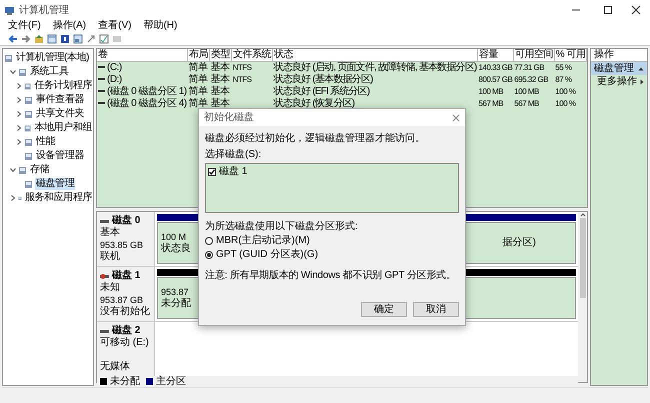 The height and width of the screenshot is (403, 650). I want to click on table-cell: 100 MB, so click(491, 91).